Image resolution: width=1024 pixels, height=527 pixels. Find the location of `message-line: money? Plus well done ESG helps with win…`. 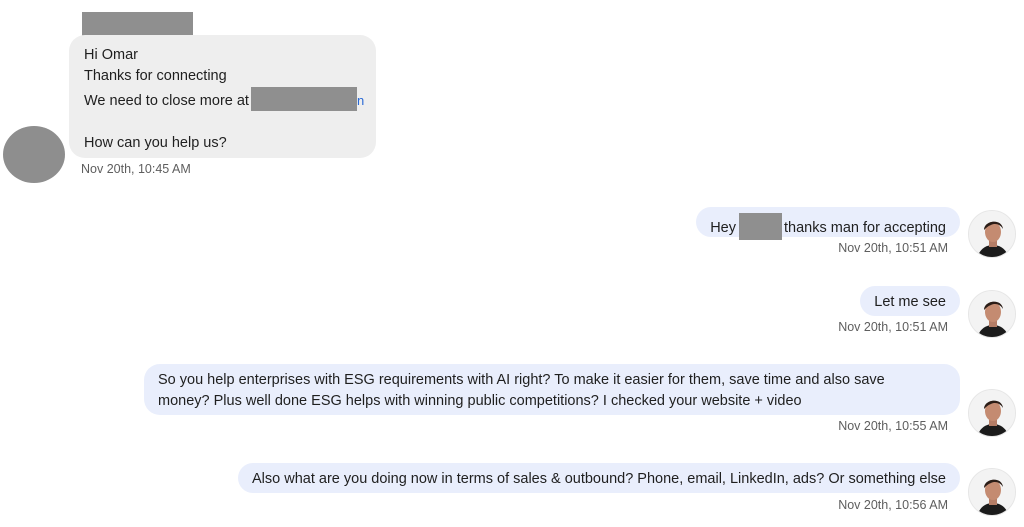

message-line: money? Plus well done ESG helps with win… is located at coordinates (480, 401).